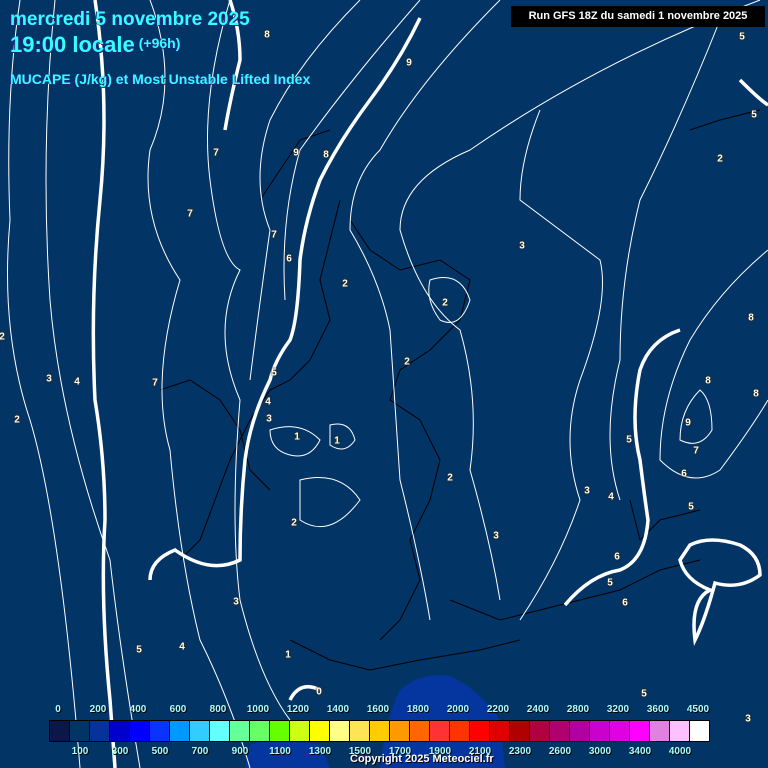 Image resolution: width=768 pixels, height=768 pixels. Describe the element at coordinates (120, 751) in the screenshot. I see `scale-label-bottom: 300` at that location.